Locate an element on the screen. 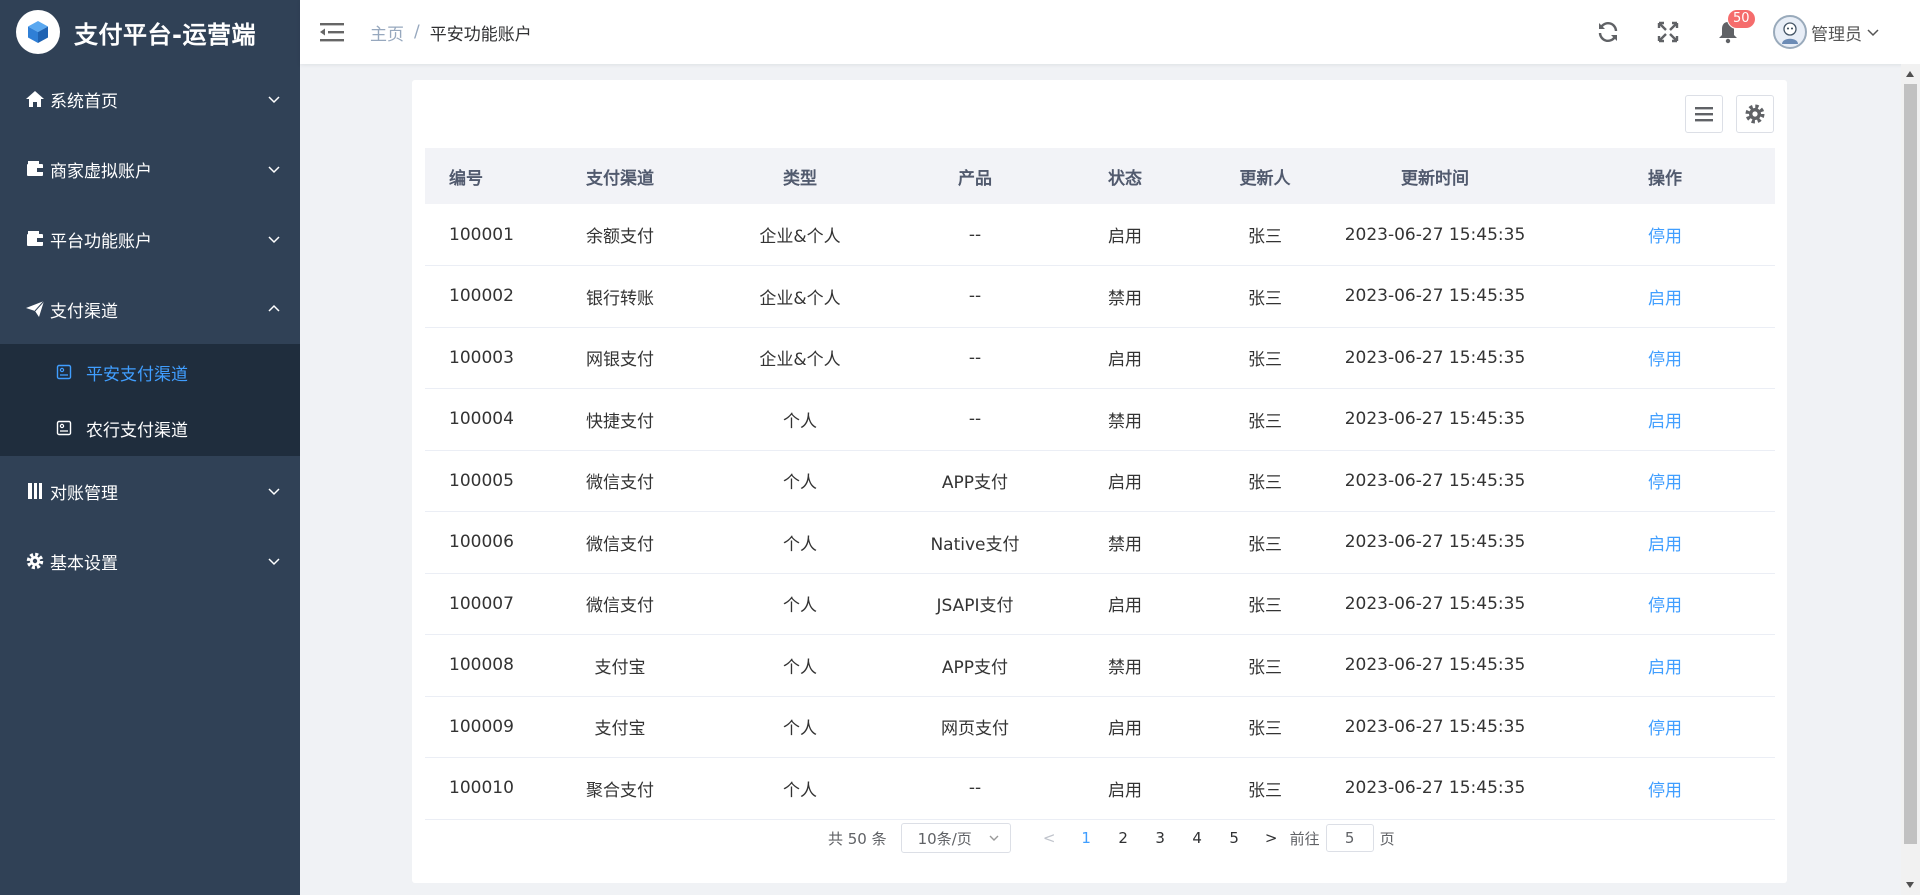 The width and height of the screenshot is (1920, 895). cell-product: APP支付 is located at coordinates (975, 667).